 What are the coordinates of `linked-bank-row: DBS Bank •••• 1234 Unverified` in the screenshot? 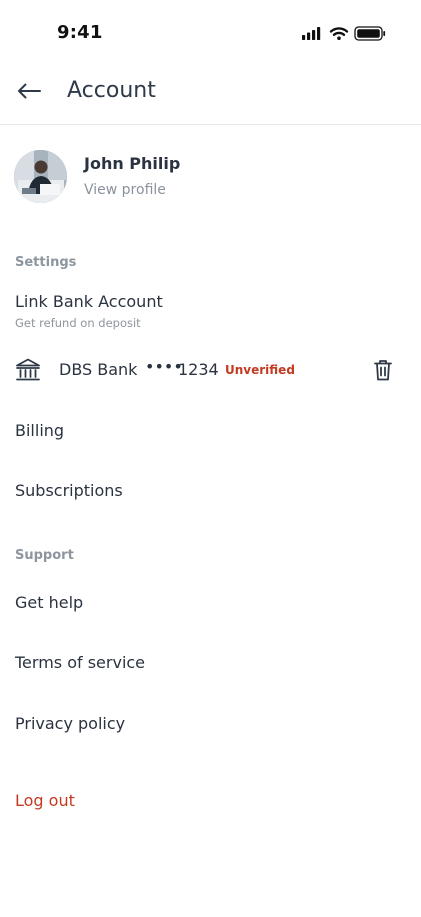 It's located at (205, 370).